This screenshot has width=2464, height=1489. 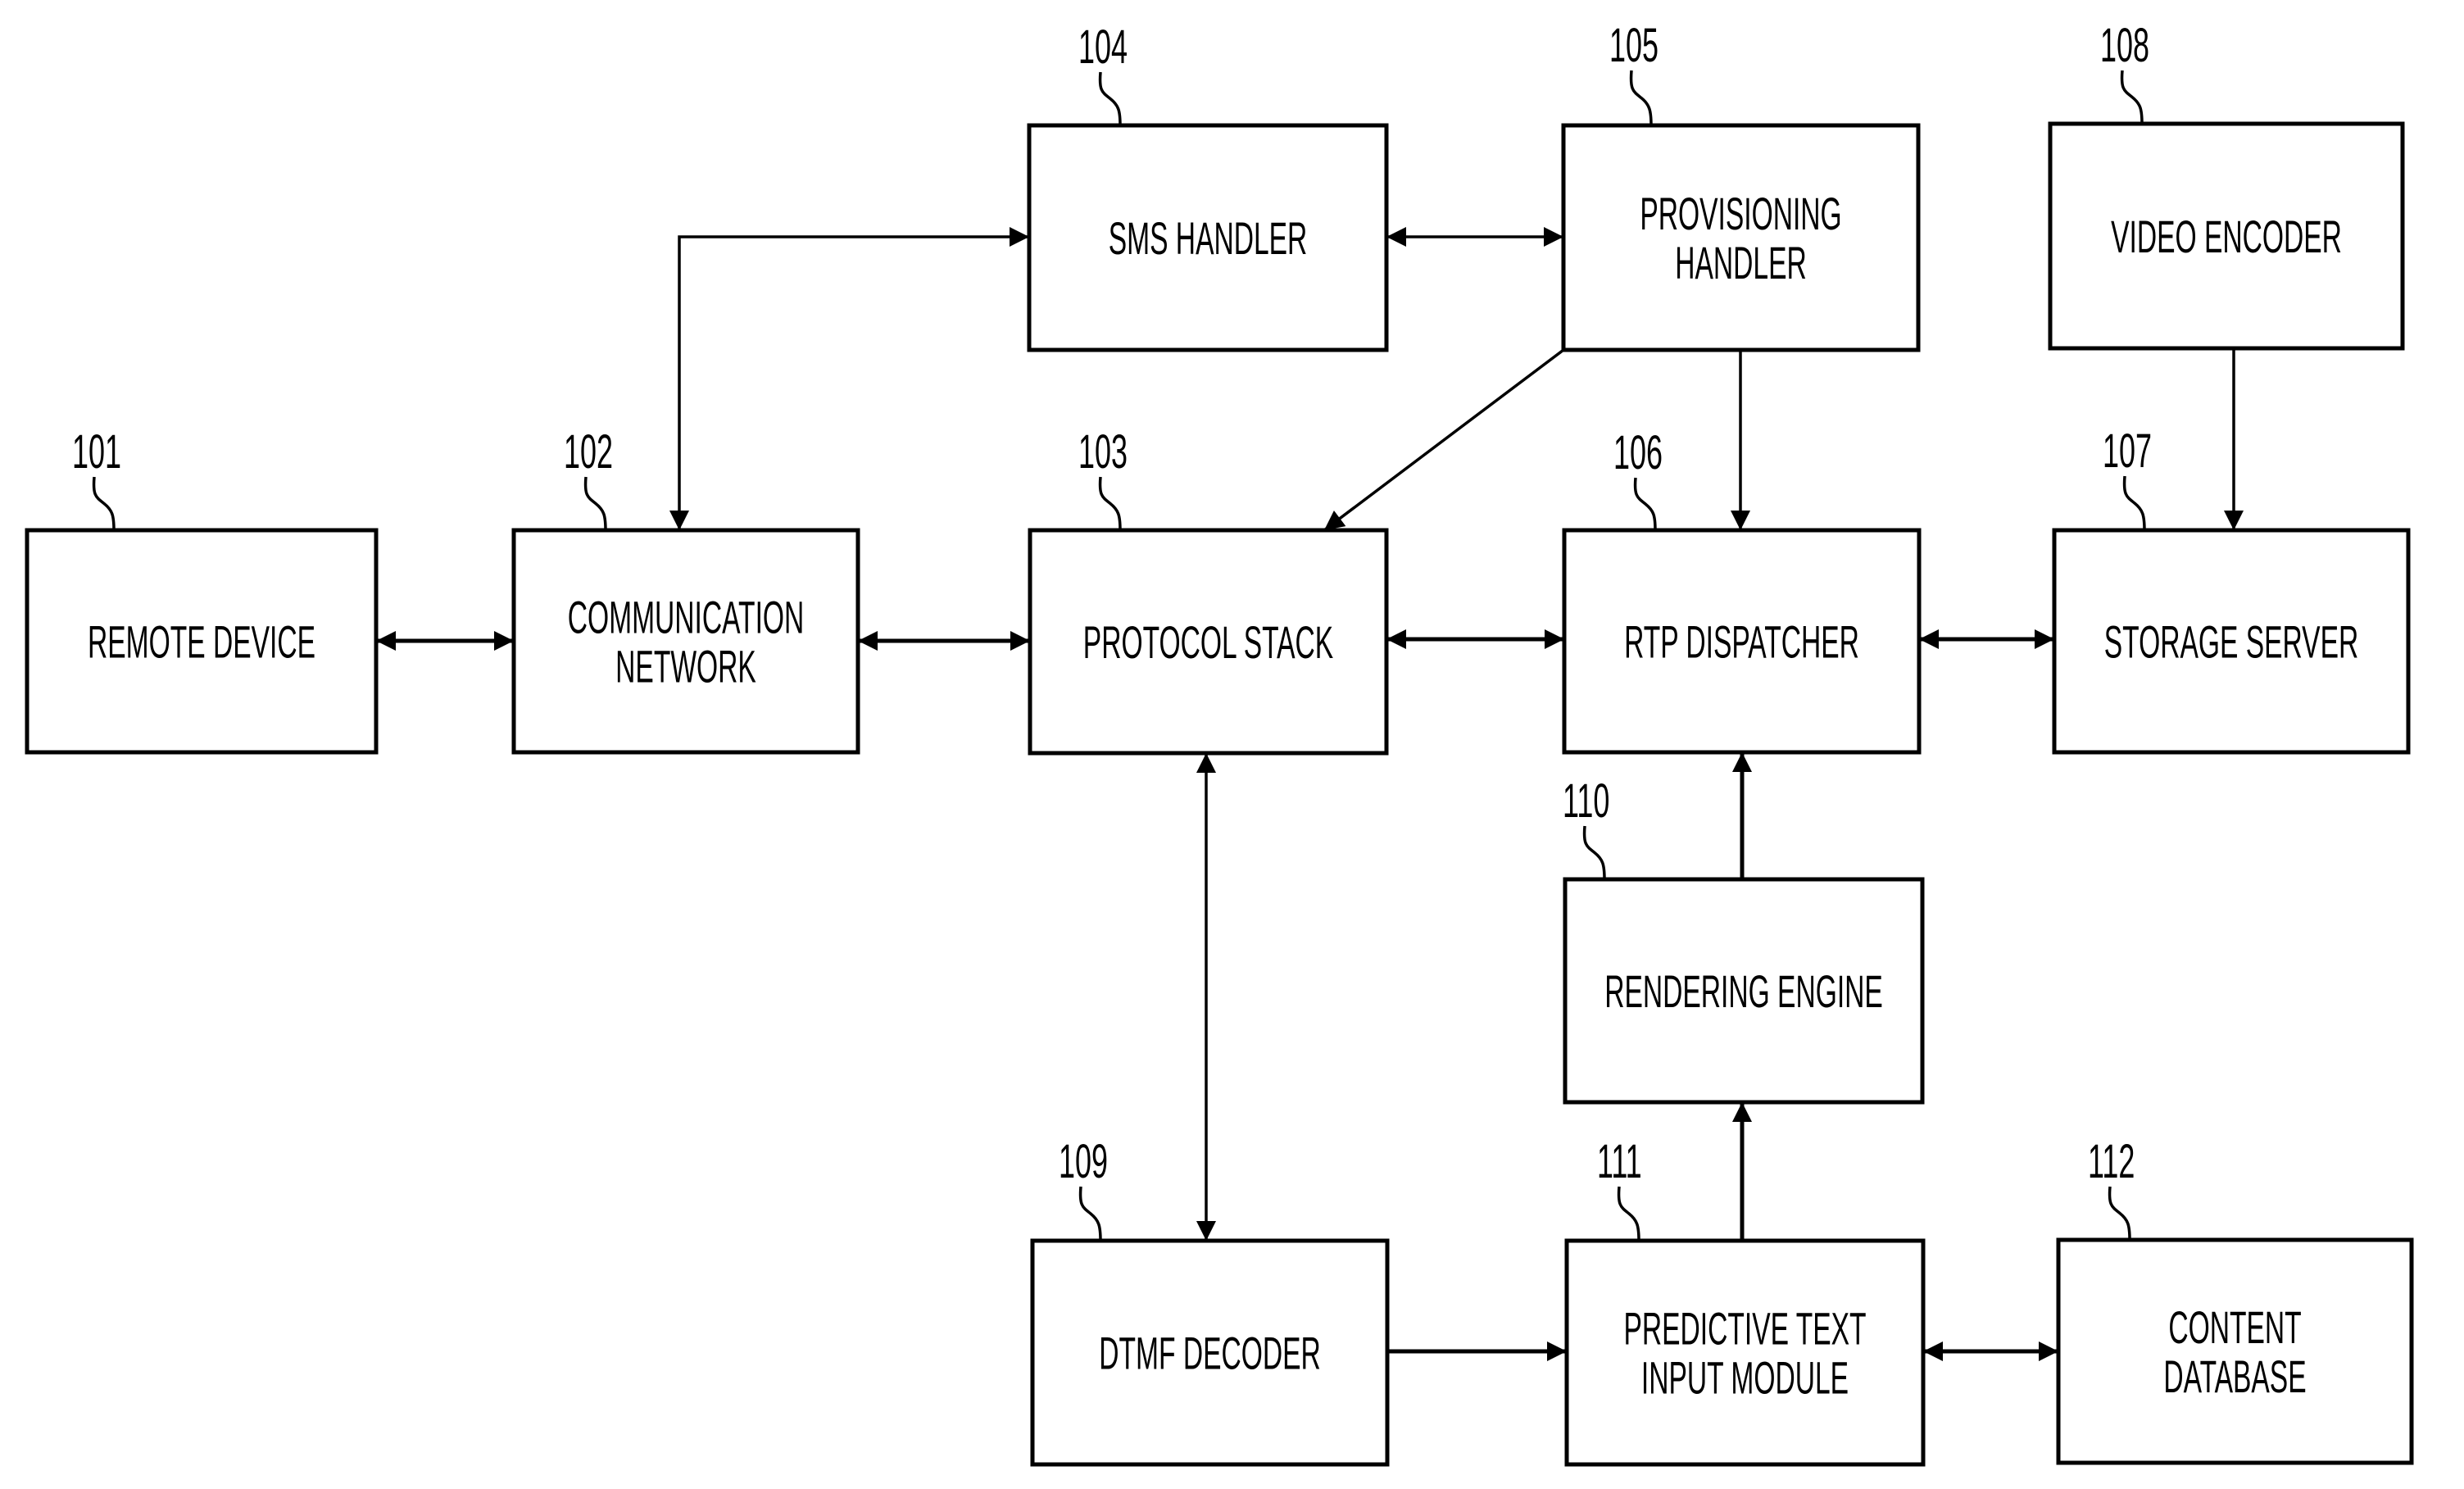 I want to click on reference-numeral: 109, so click(x=1083, y=1161).